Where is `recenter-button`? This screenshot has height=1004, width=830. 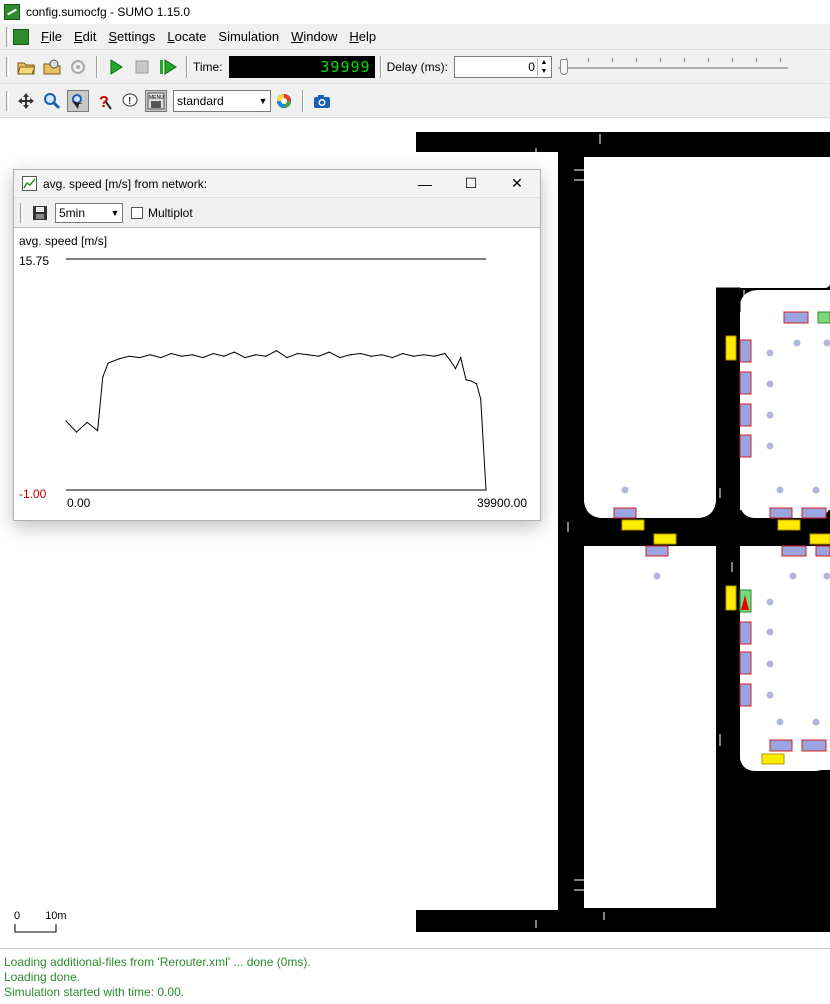
recenter-button is located at coordinates (26, 101).